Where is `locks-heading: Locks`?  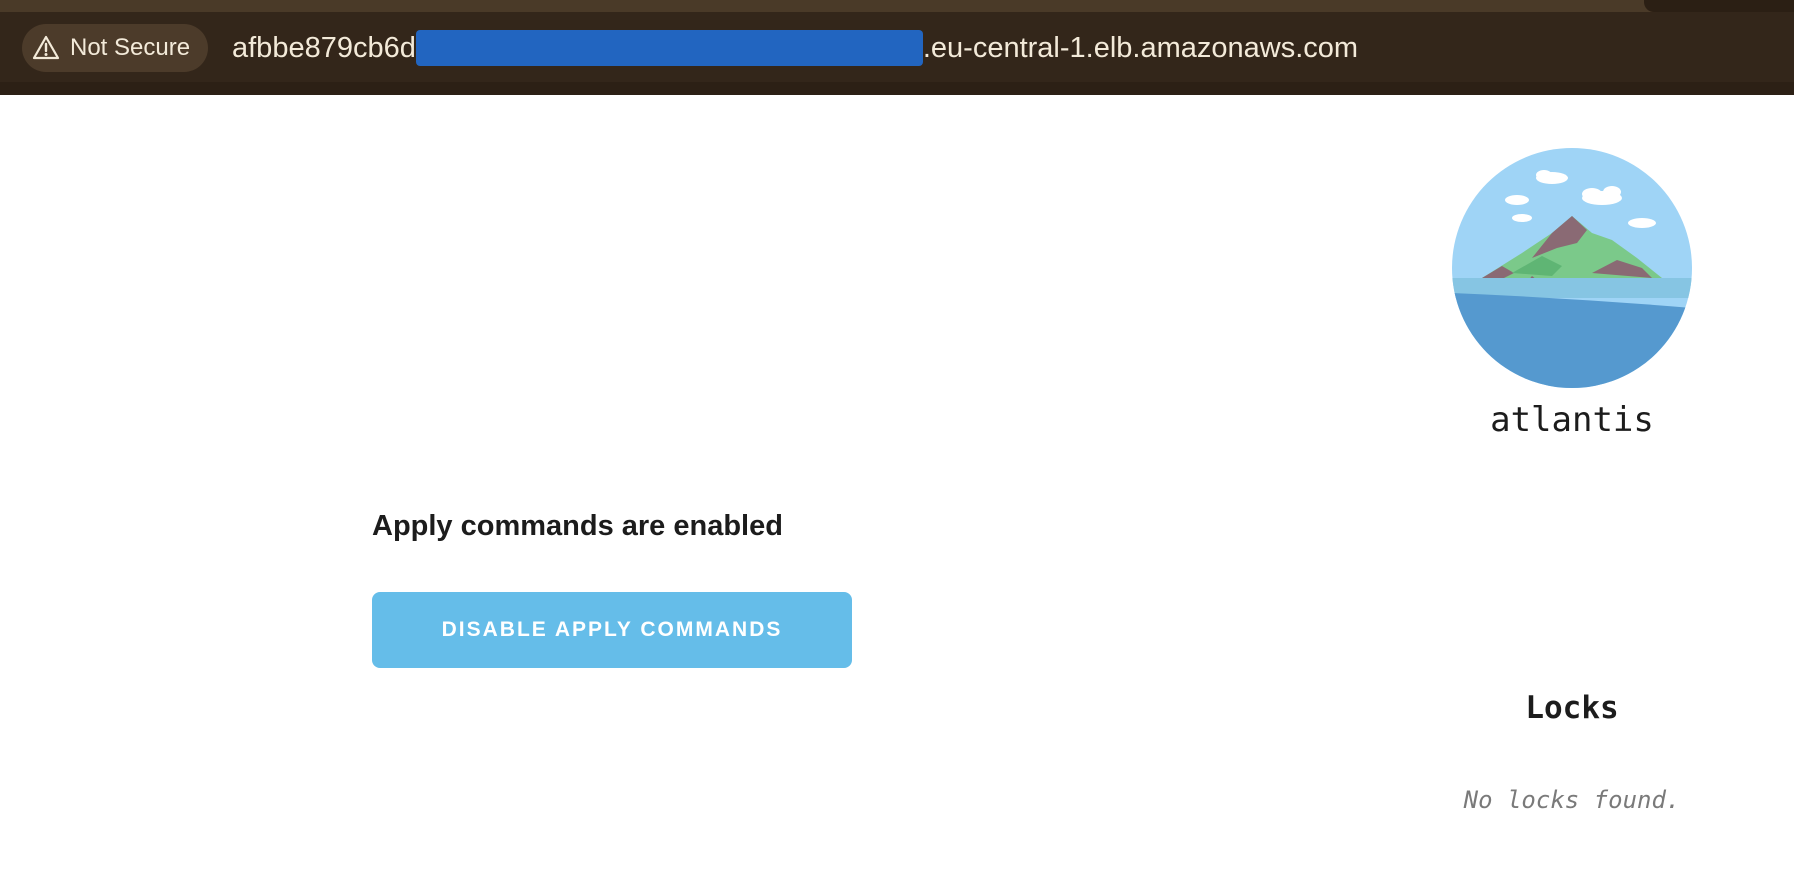
locks-heading: Locks is located at coordinates (1572, 708).